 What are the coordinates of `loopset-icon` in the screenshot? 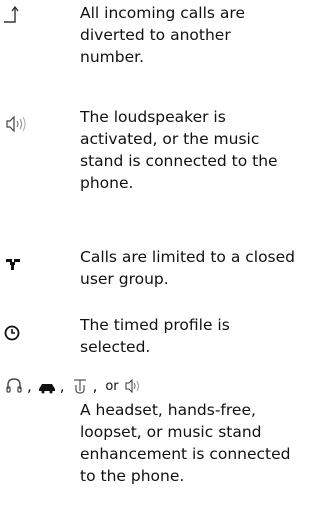 It's located at (80, 386).